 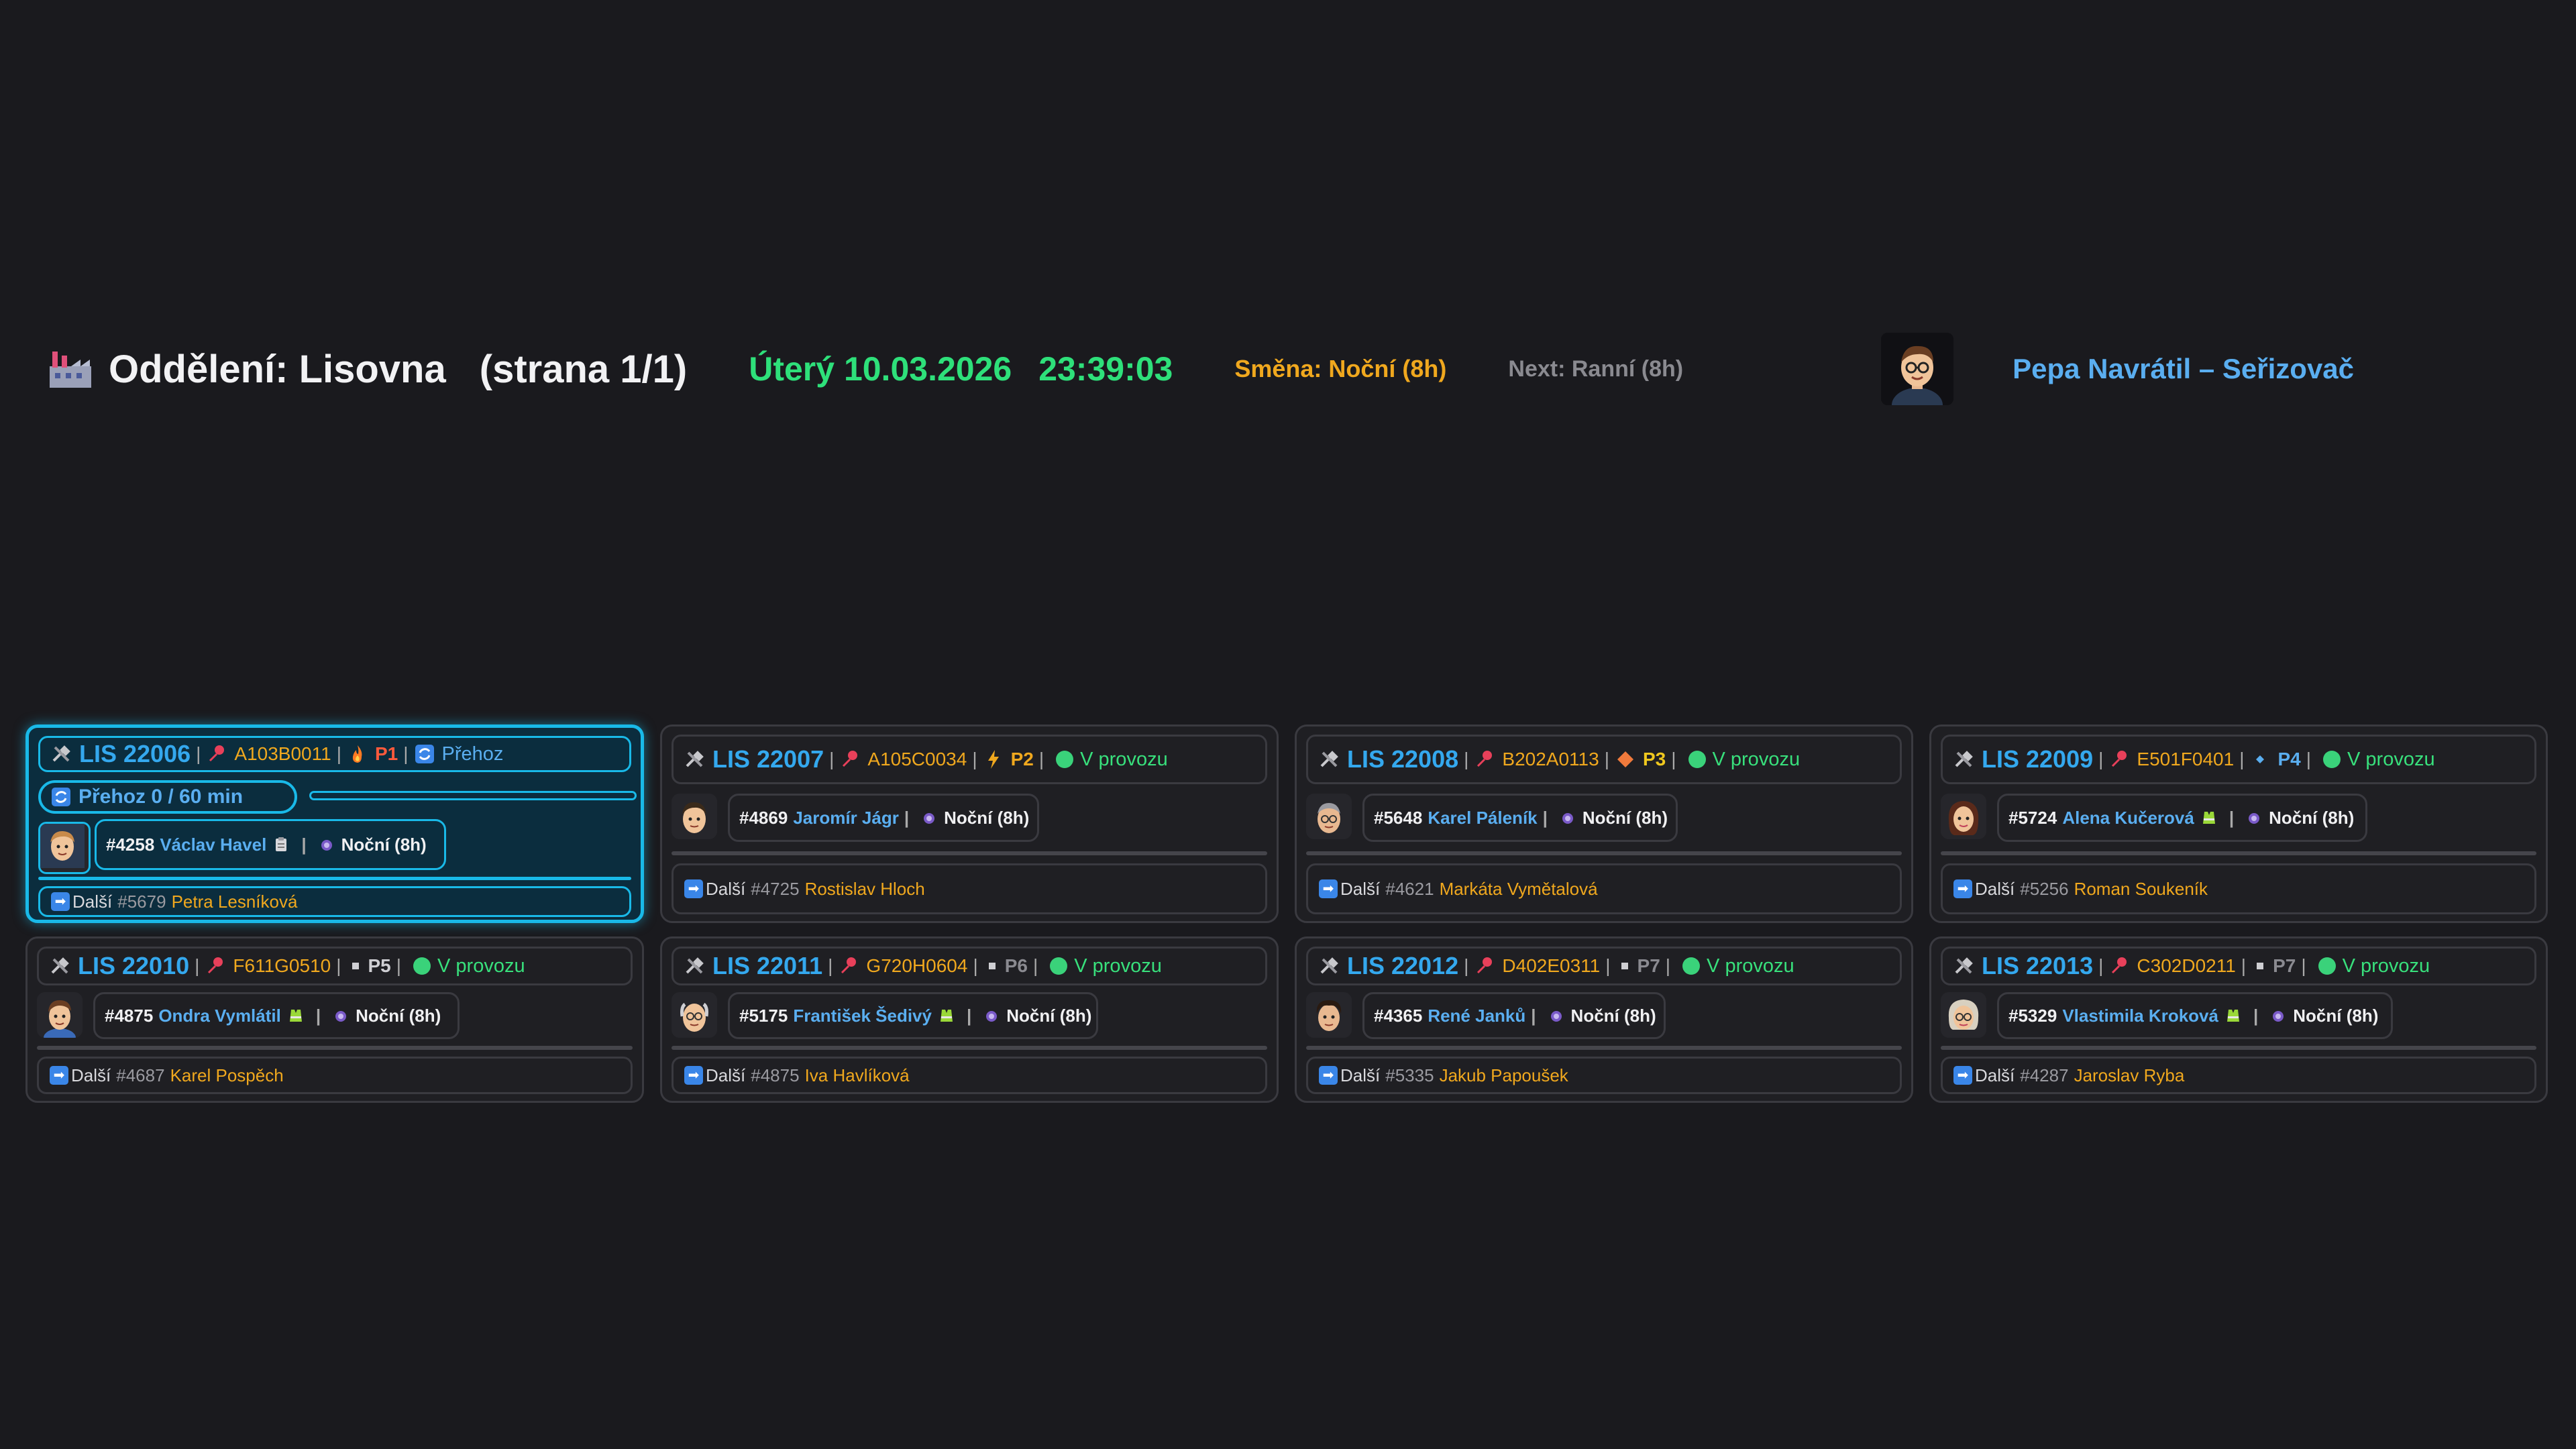 What do you see at coordinates (1483, 817) in the screenshot?
I see `operator-name: Karel Páleník` at bounding box center [1483, 817].